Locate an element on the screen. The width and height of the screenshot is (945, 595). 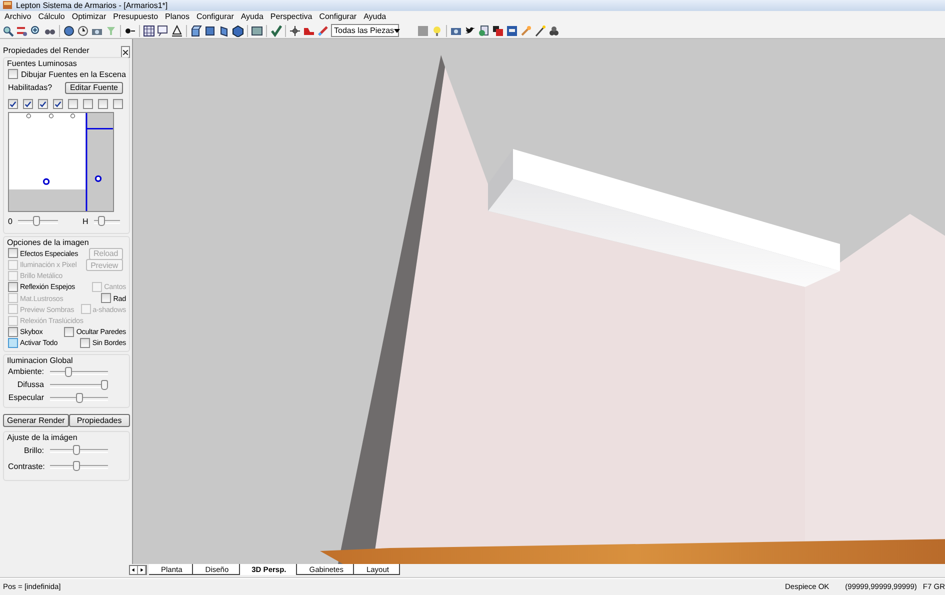
close-icon is located at coordinates (125, 52).